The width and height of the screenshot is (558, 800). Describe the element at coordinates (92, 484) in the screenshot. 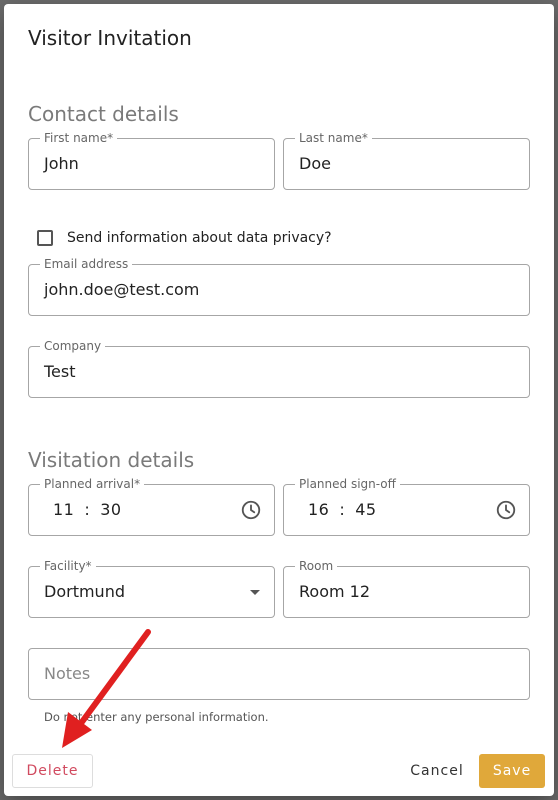

I see `planned-arrival-label: Planned arrival*` at that location.